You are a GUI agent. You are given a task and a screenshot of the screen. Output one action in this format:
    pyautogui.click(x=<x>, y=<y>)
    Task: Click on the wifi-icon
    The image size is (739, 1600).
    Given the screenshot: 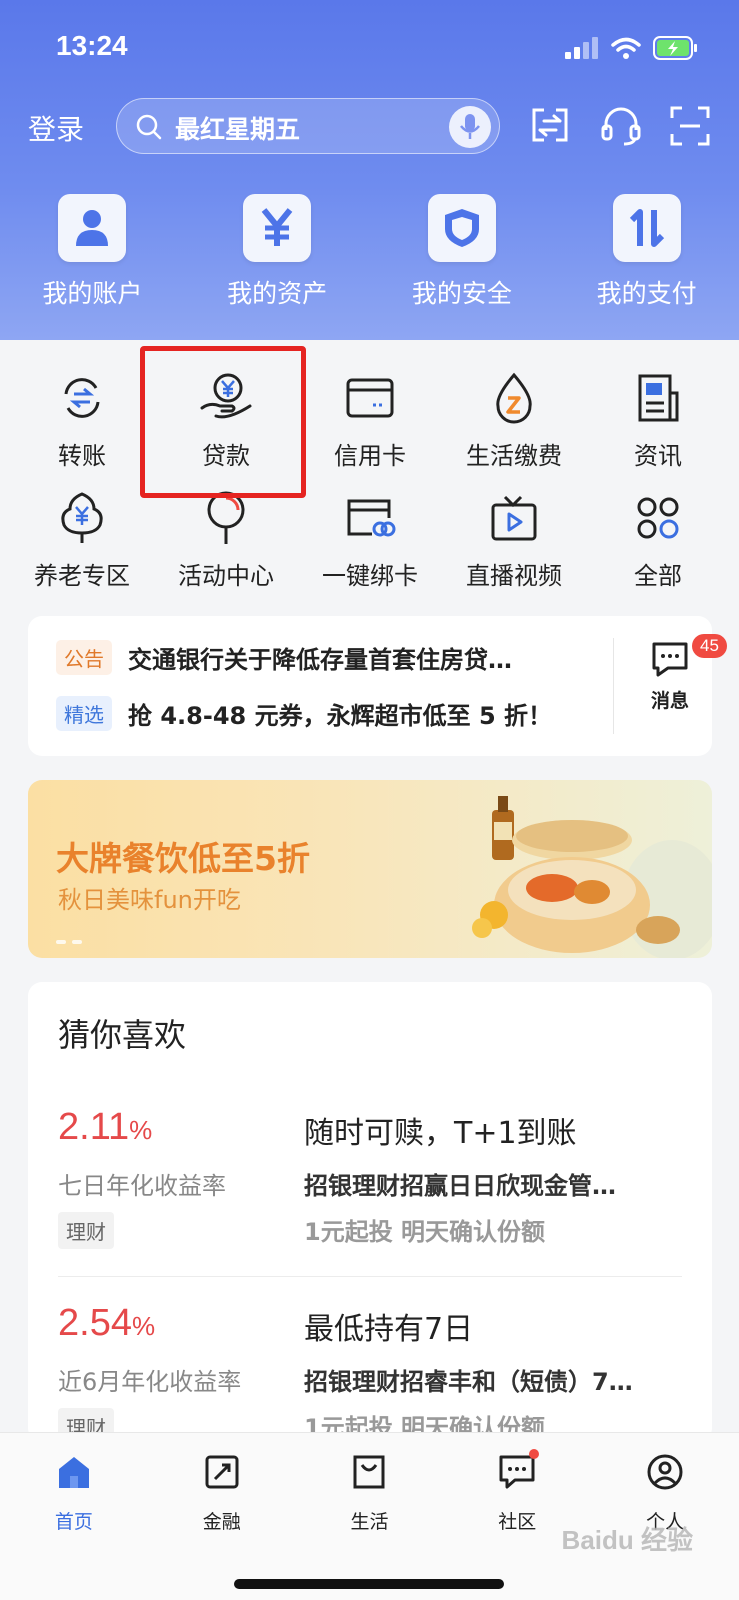 What is the action you would take?
    pyautogui.click(x=626, y=48)
    